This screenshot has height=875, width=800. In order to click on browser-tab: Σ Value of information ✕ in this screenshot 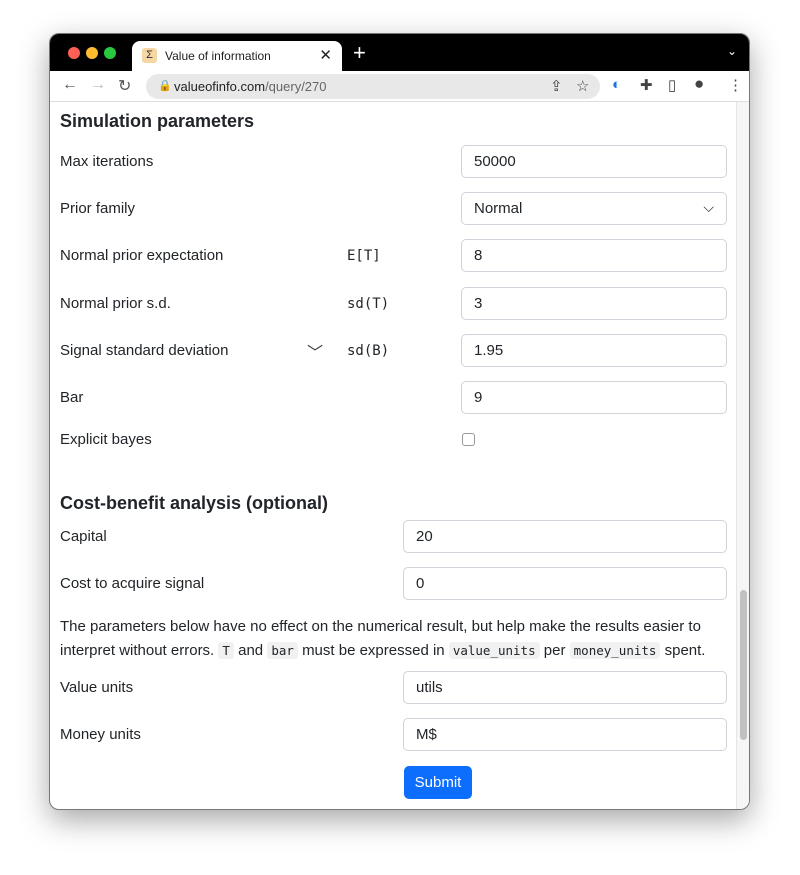, I will do `click(237, 56)`.